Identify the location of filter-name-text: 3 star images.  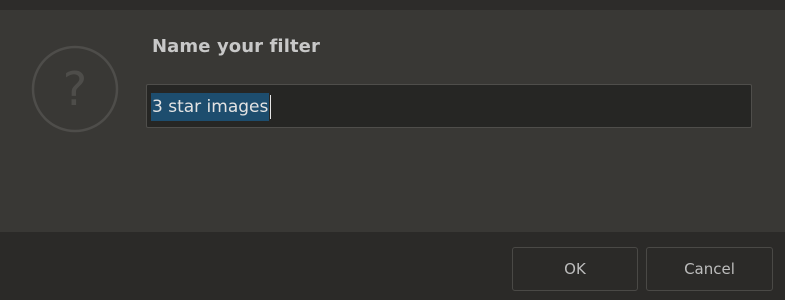
(210, 107).